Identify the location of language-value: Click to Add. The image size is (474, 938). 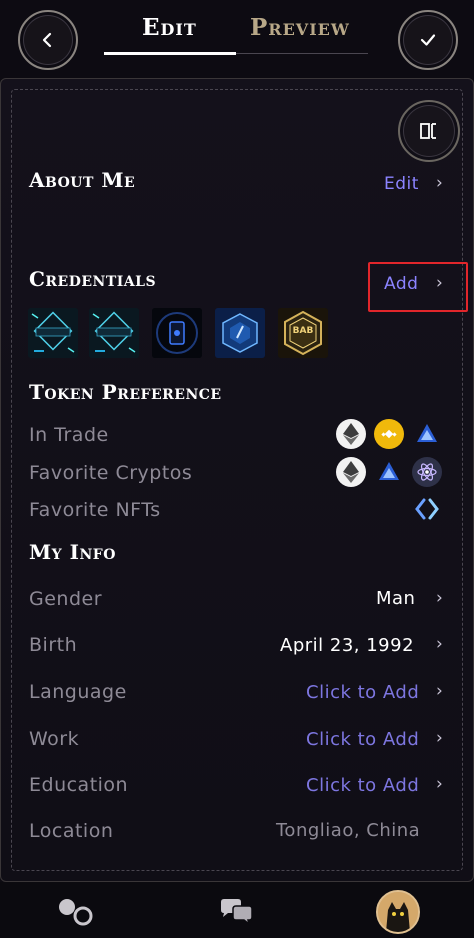
(362, 692).